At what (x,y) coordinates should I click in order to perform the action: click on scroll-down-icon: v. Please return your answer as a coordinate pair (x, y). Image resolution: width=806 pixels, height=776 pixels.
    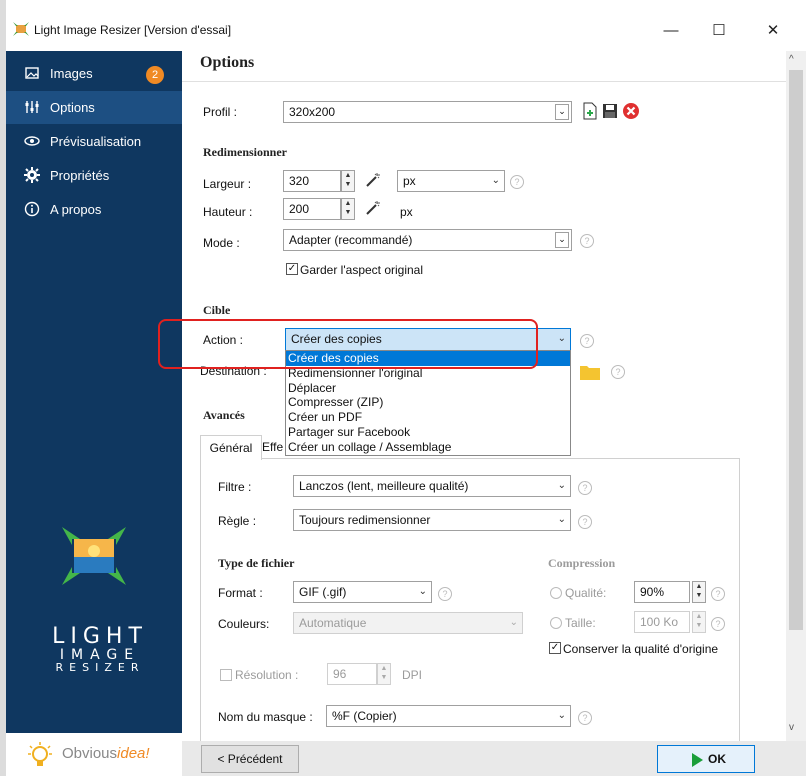
    Looking at the image, I should click on (791, 727).